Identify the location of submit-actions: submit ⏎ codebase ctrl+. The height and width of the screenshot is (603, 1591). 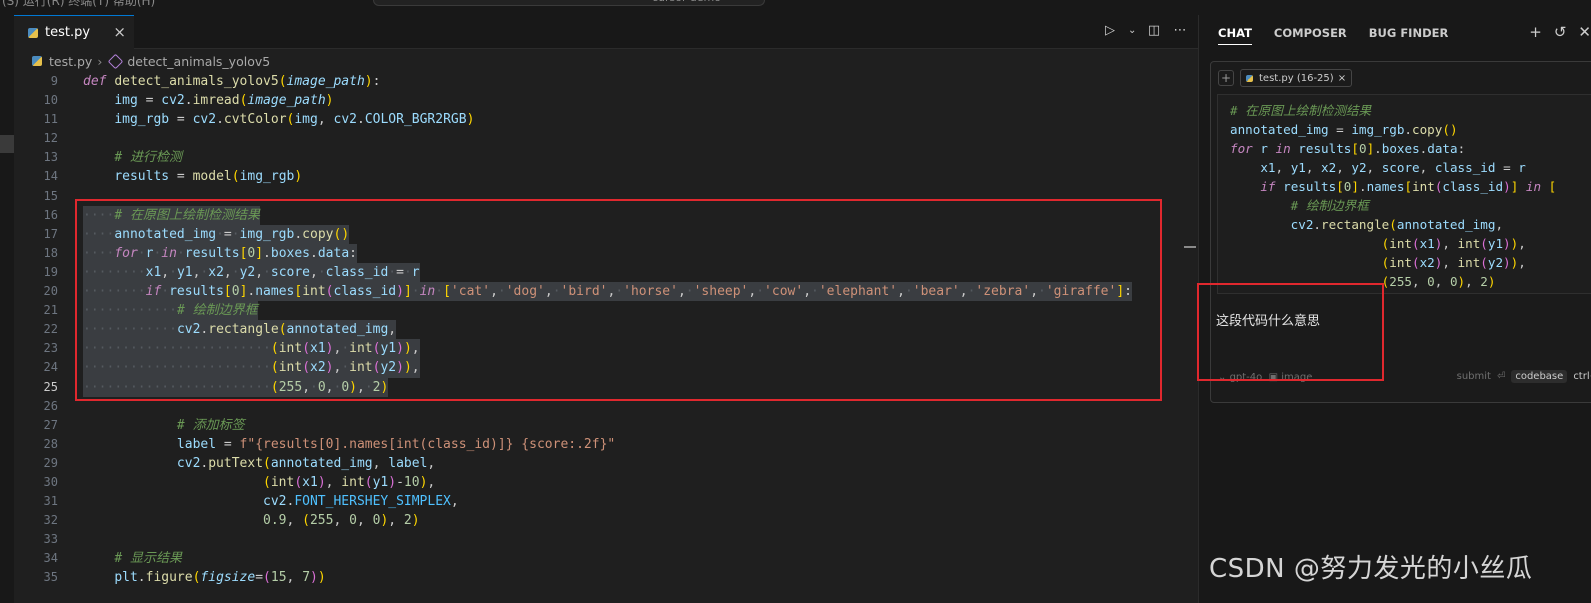
(1524, 376).